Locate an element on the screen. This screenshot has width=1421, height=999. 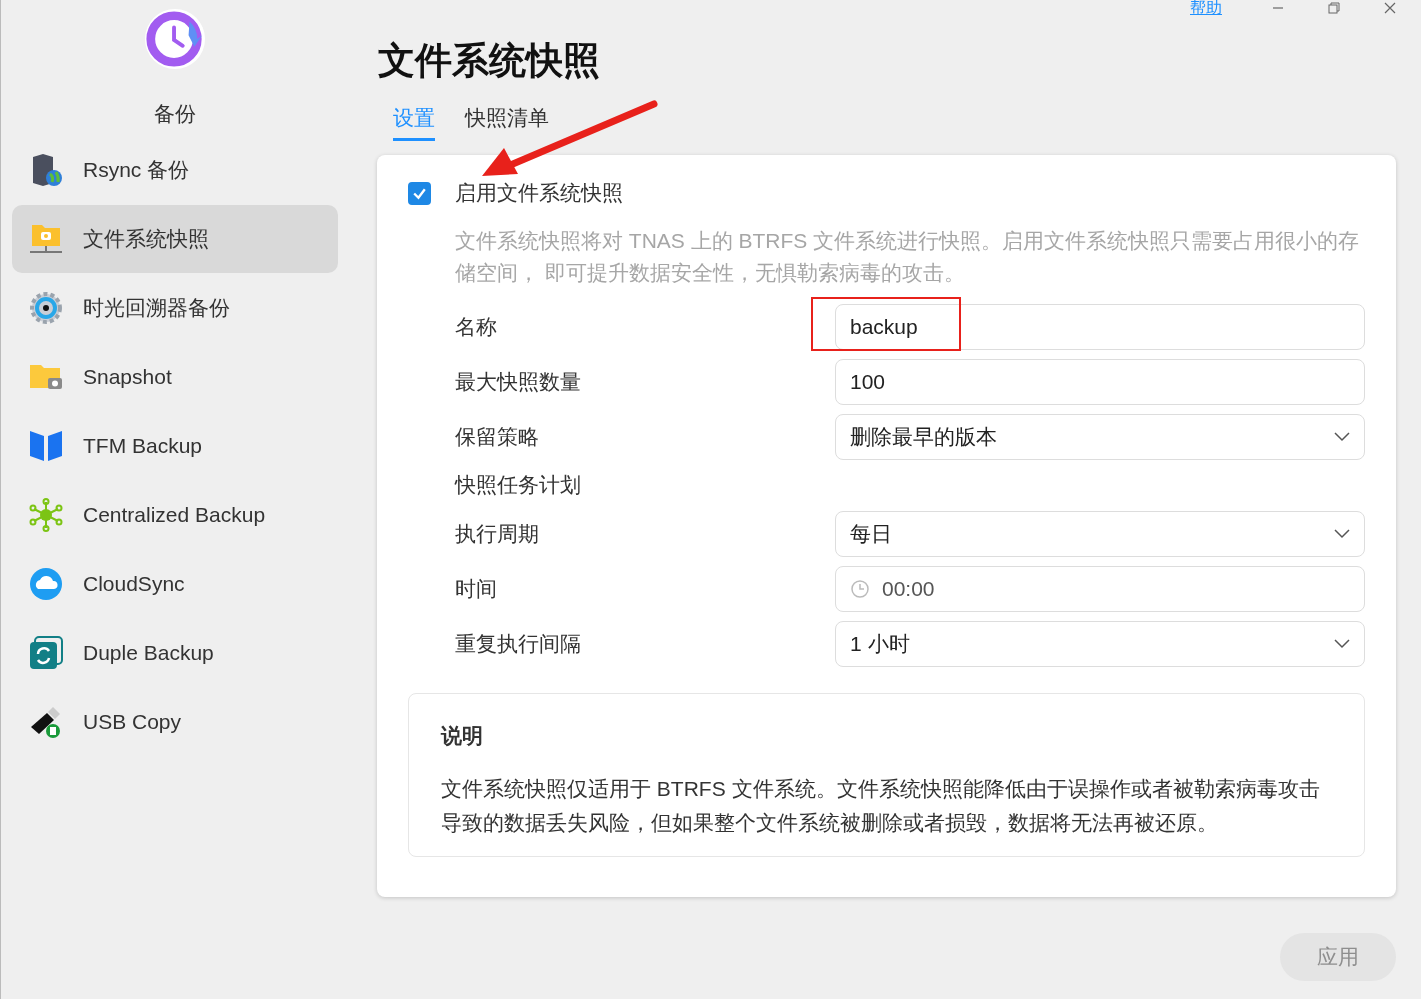
time-picker: 00:00 is located at coordinates (1100, 588).